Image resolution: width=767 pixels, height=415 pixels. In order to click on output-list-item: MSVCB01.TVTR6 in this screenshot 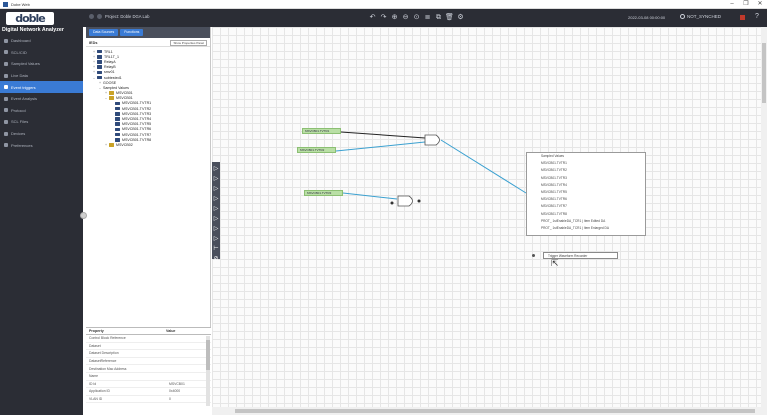, I will do `click(586, 199)`.